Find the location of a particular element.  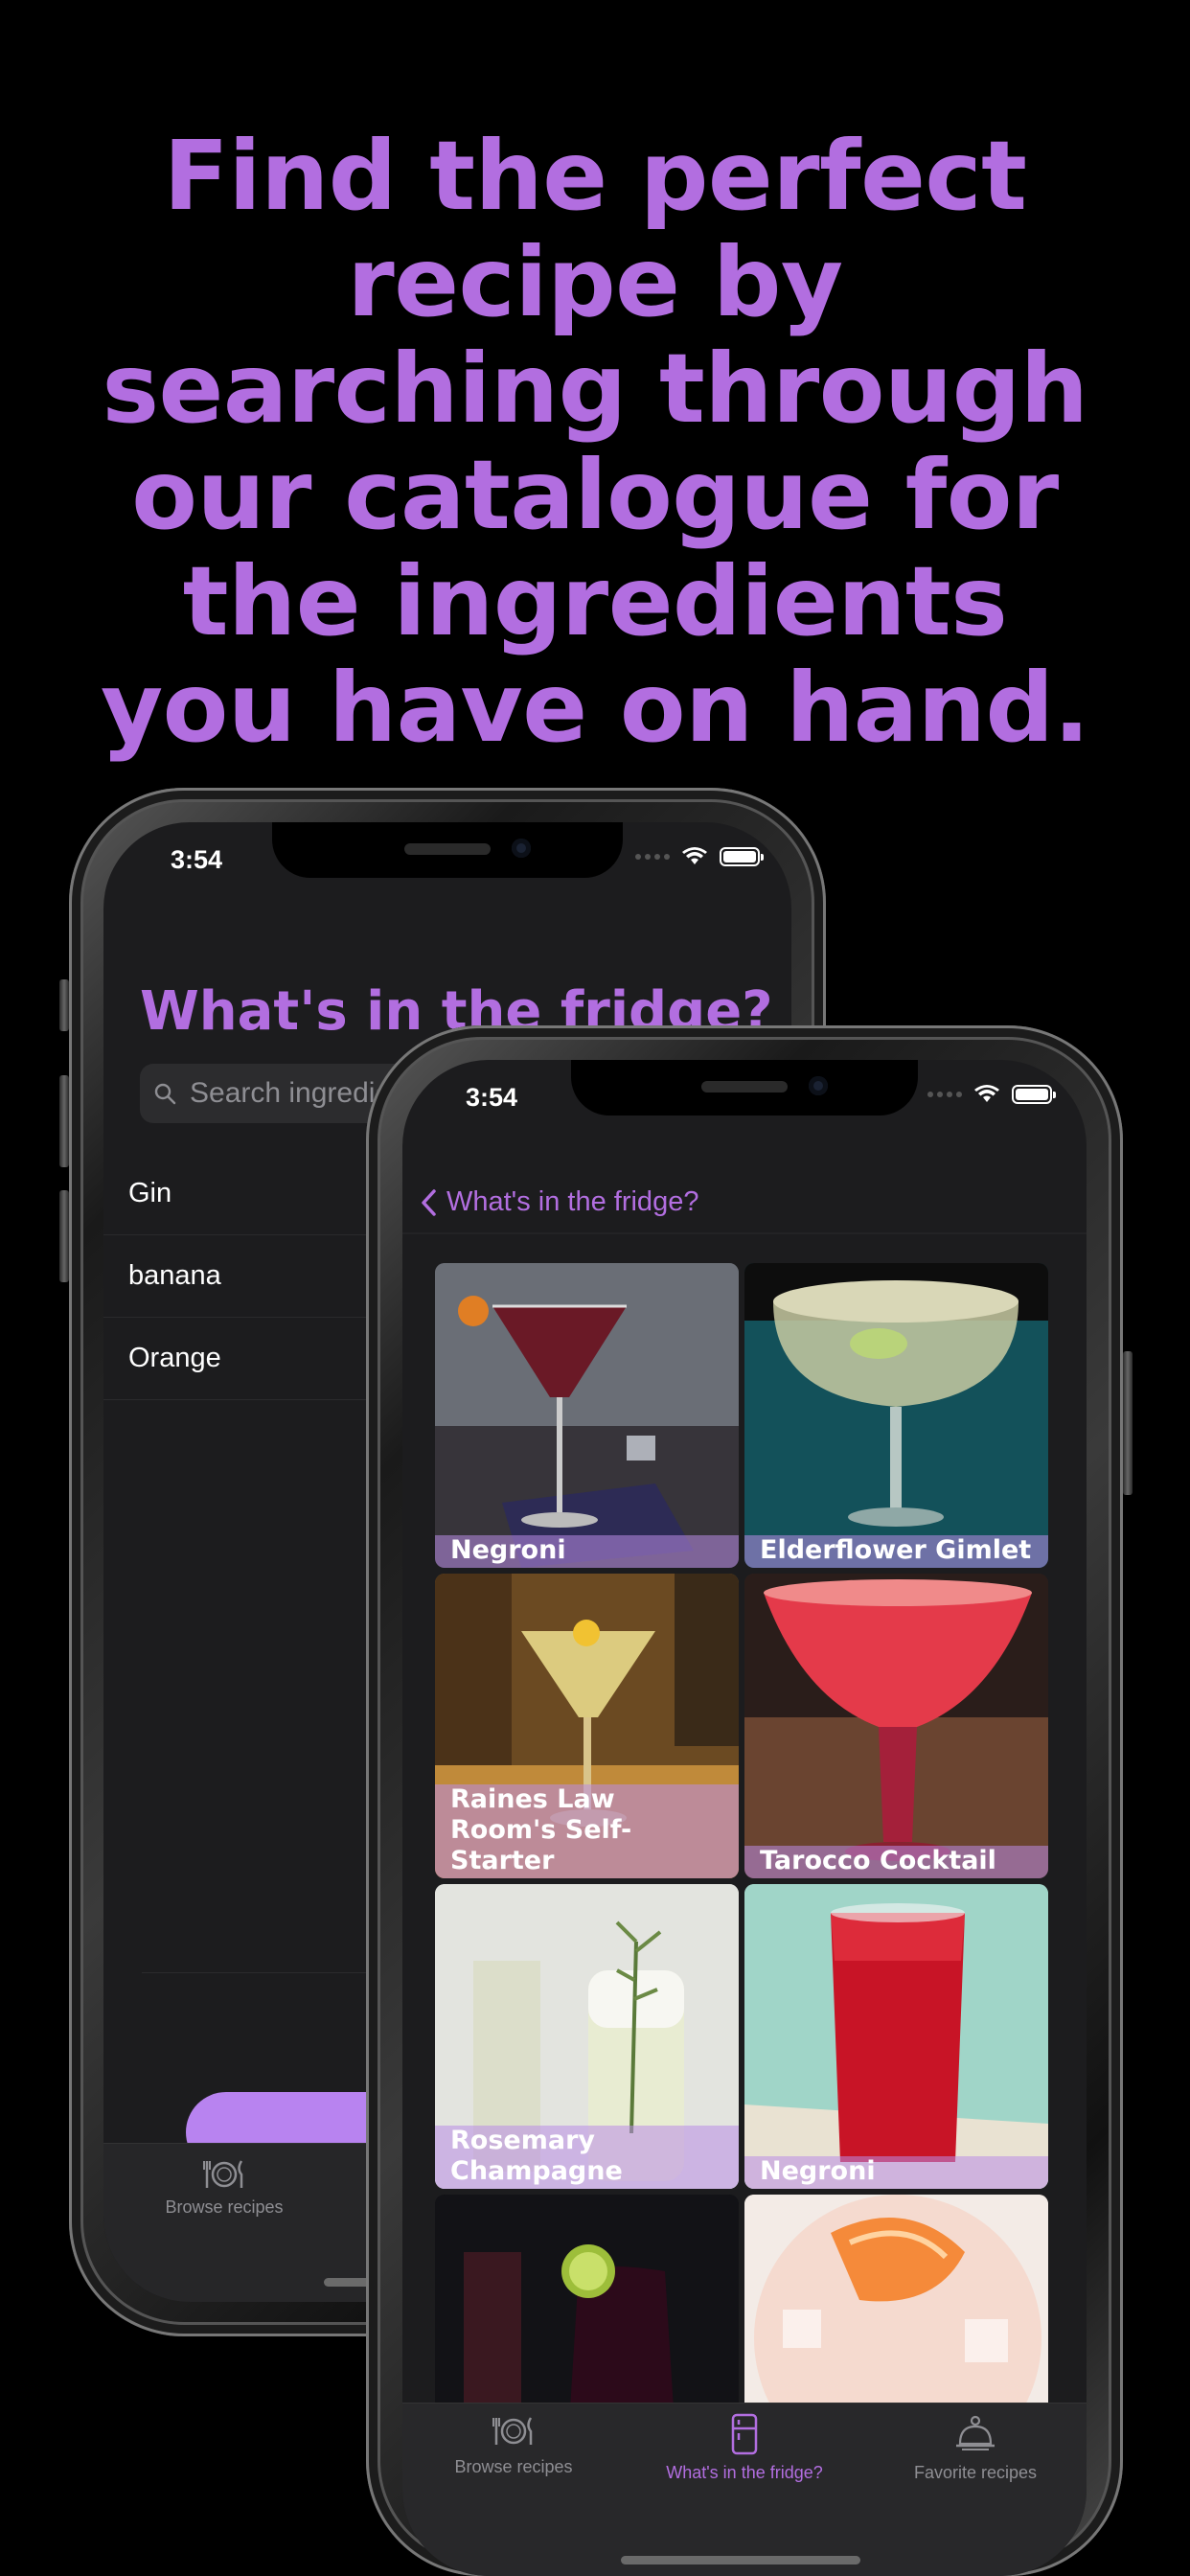

recipe-card: Elderflower Gimlet is located at coordinates (896, 1415).